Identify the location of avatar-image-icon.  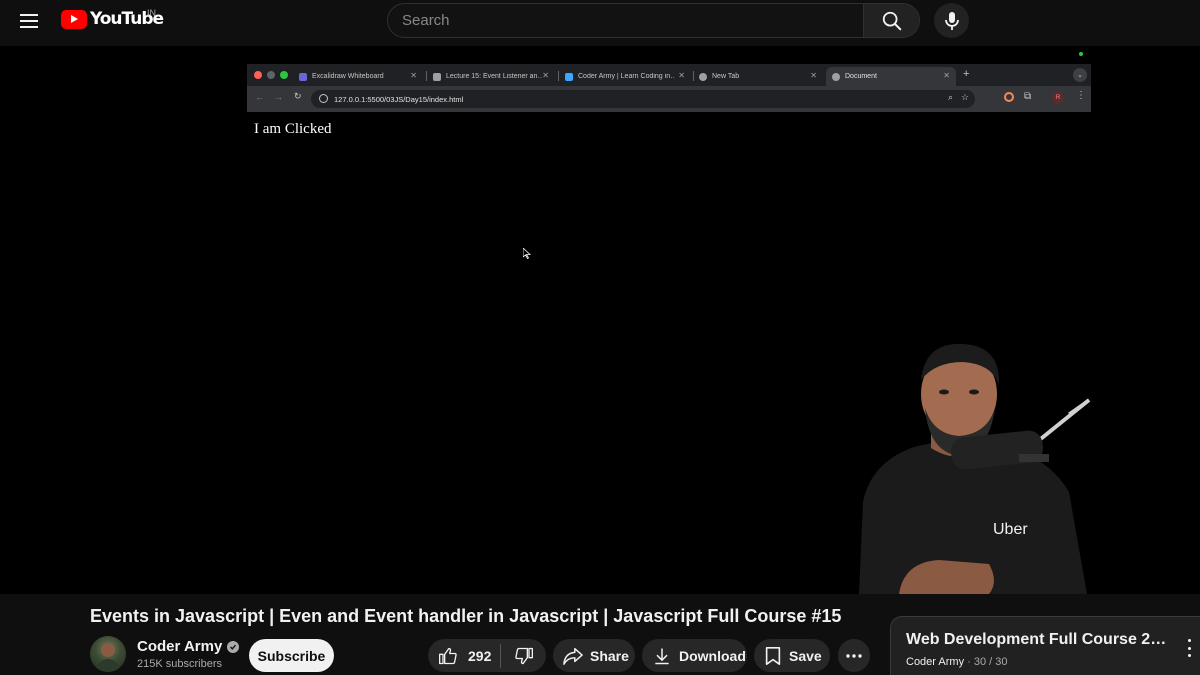
(108, 657).